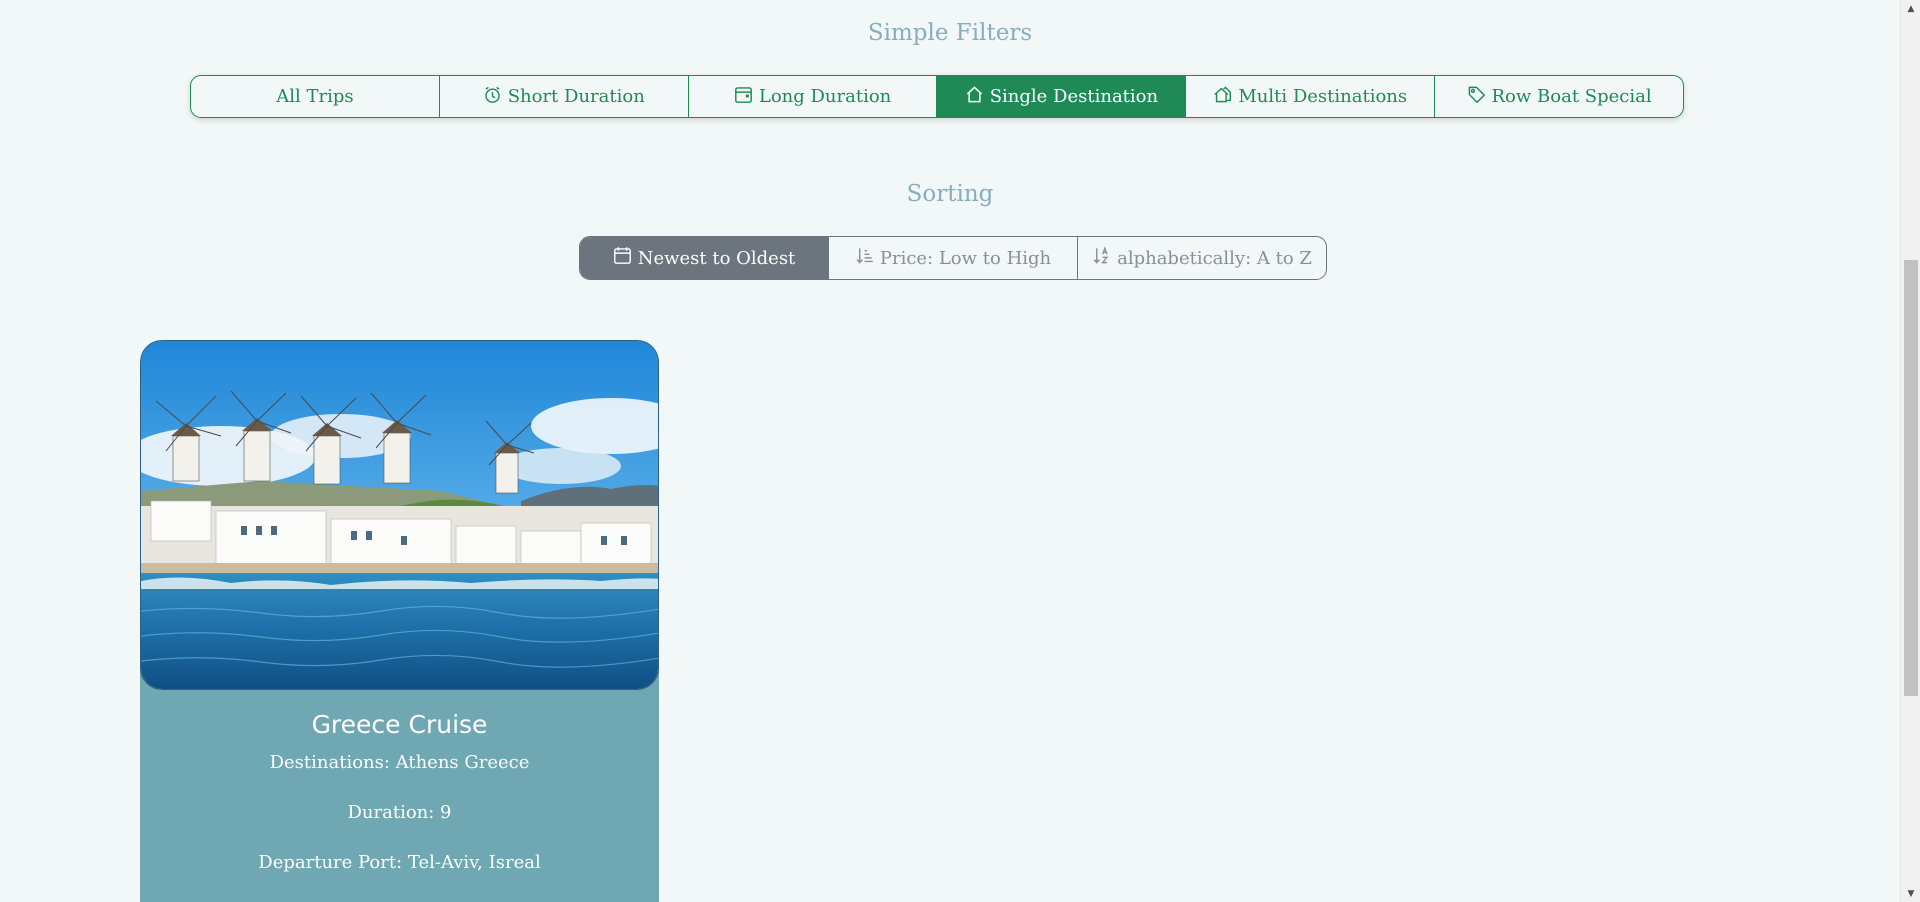 This screenshot has height=902, width=1920. Describe the element at coordinates (1571, 96) in the screenshot. I see `filter-label: Row Boat Special` at that location.